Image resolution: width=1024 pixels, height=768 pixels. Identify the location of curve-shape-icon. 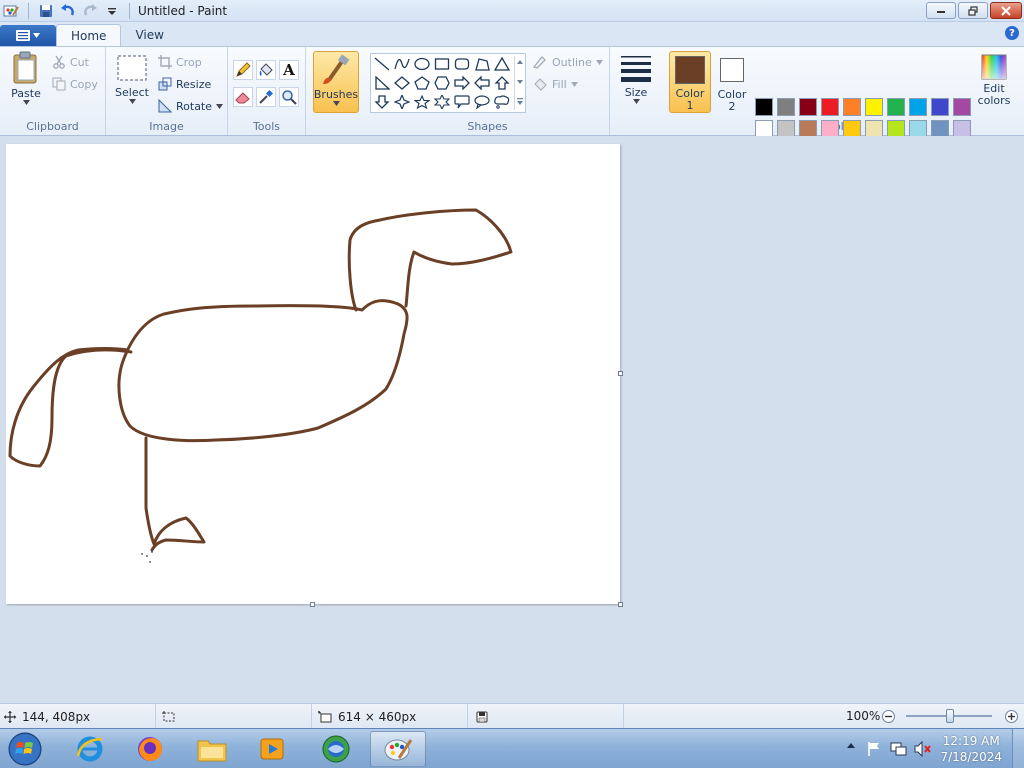
(402, 64).